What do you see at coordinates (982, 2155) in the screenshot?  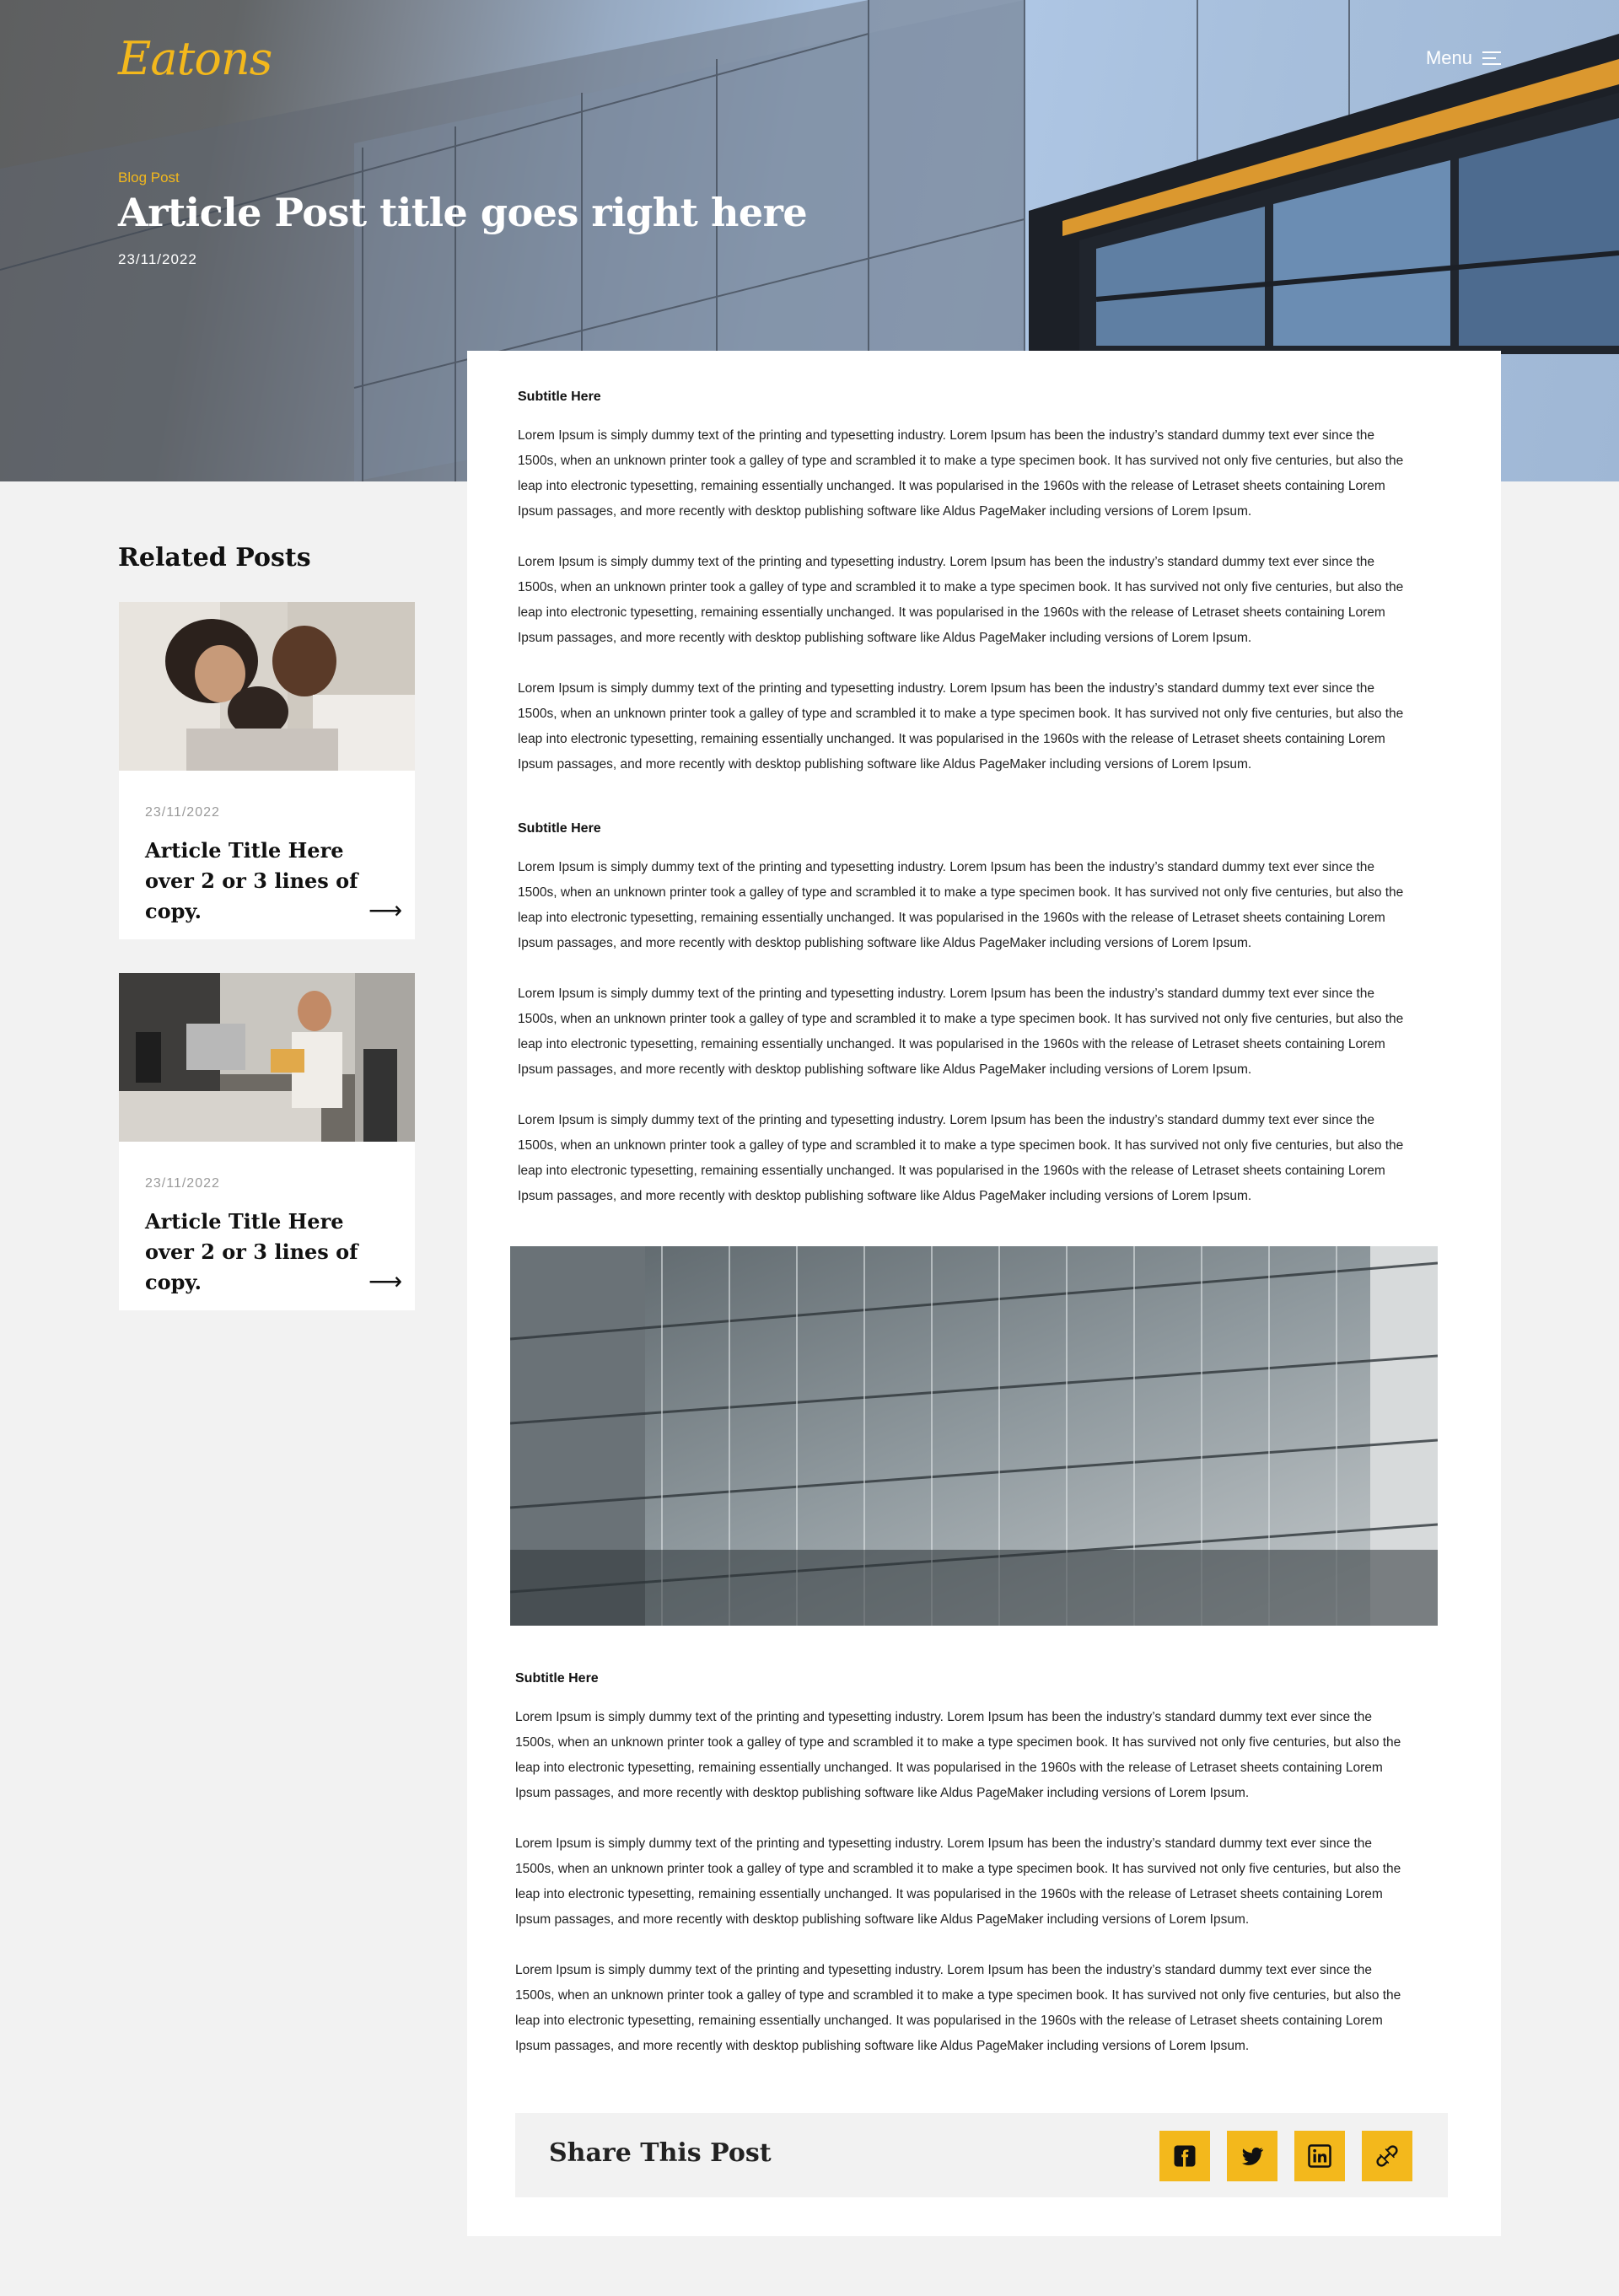 I see `share-bar: Share This Post` at bounding box center [982, 2155].